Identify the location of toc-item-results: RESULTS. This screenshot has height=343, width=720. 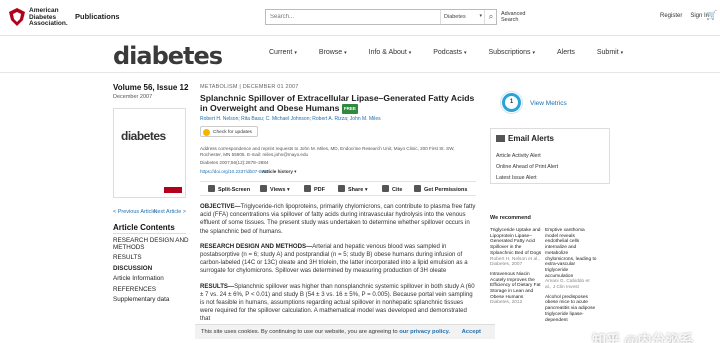
(152, 258).